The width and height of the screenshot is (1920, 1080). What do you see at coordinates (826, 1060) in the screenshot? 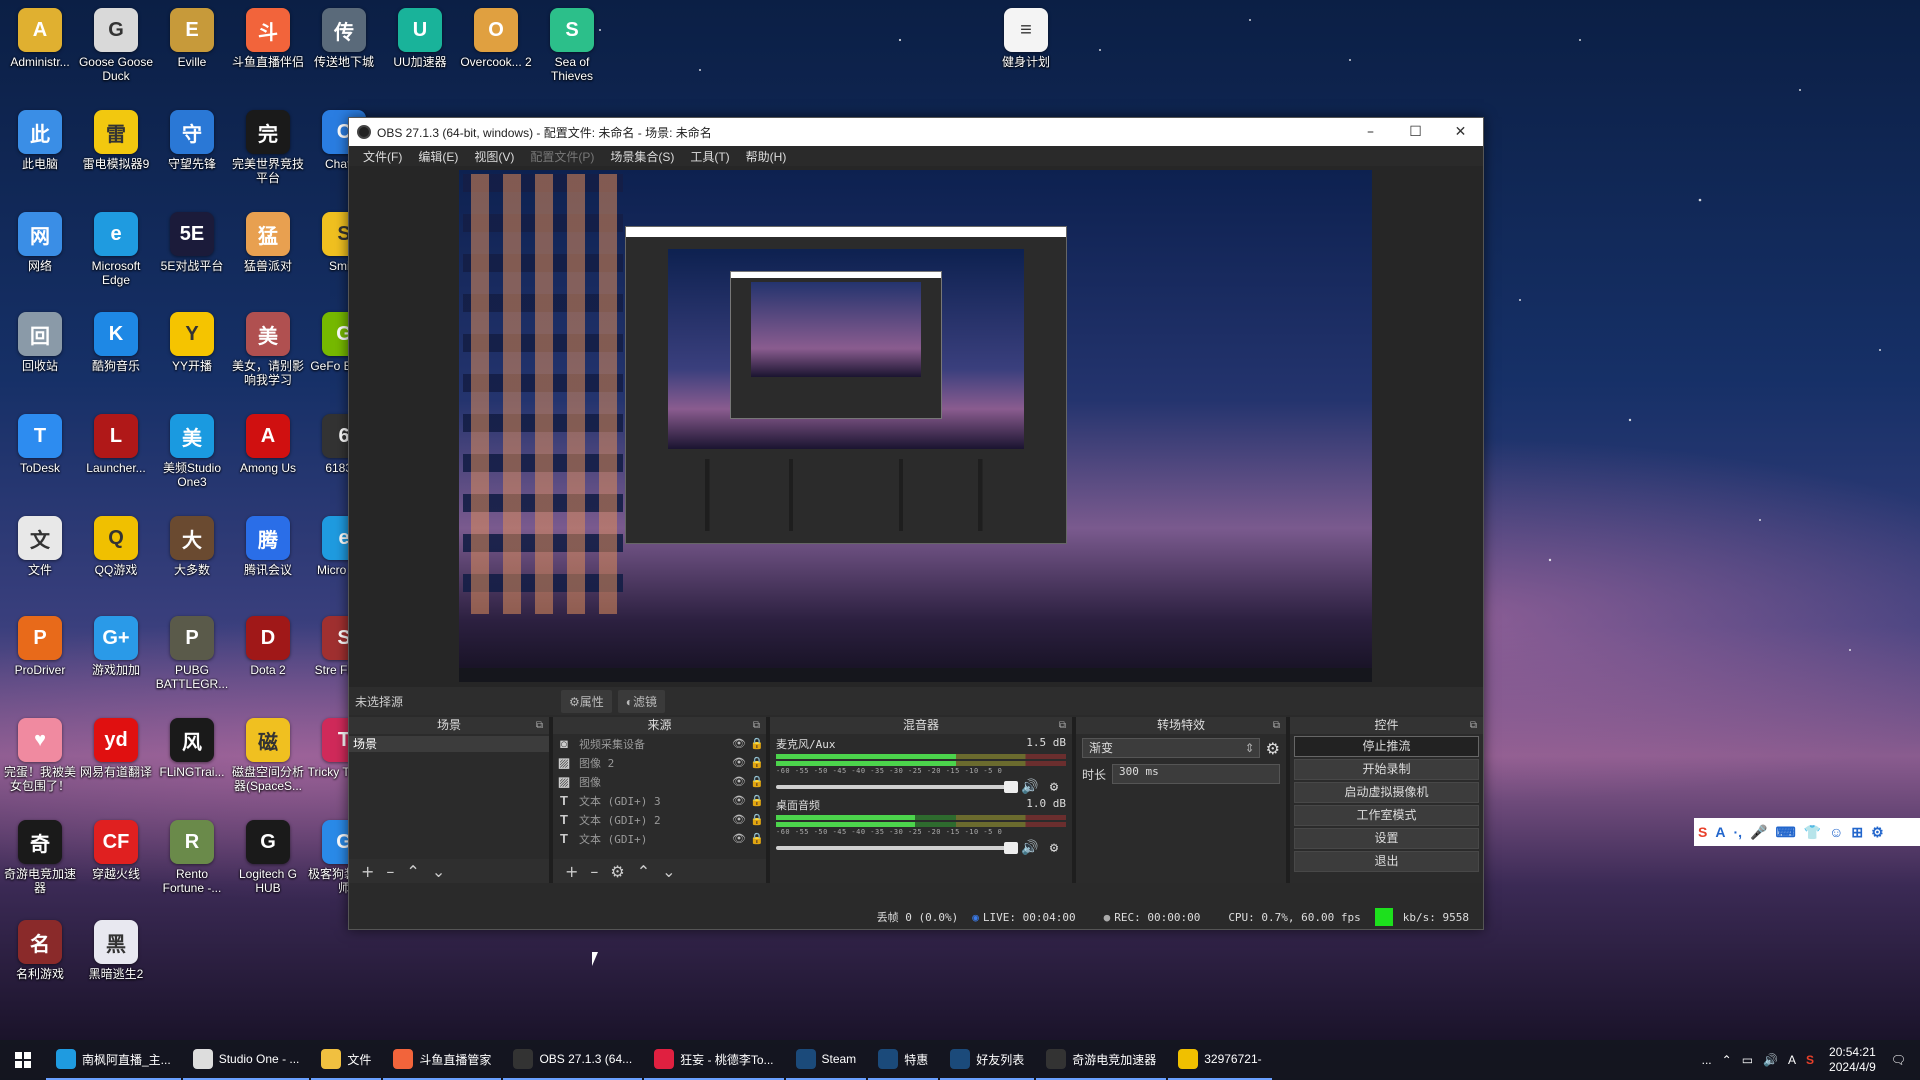
I see `taskbar-item: Steam` at bounding box center [826, 1060].